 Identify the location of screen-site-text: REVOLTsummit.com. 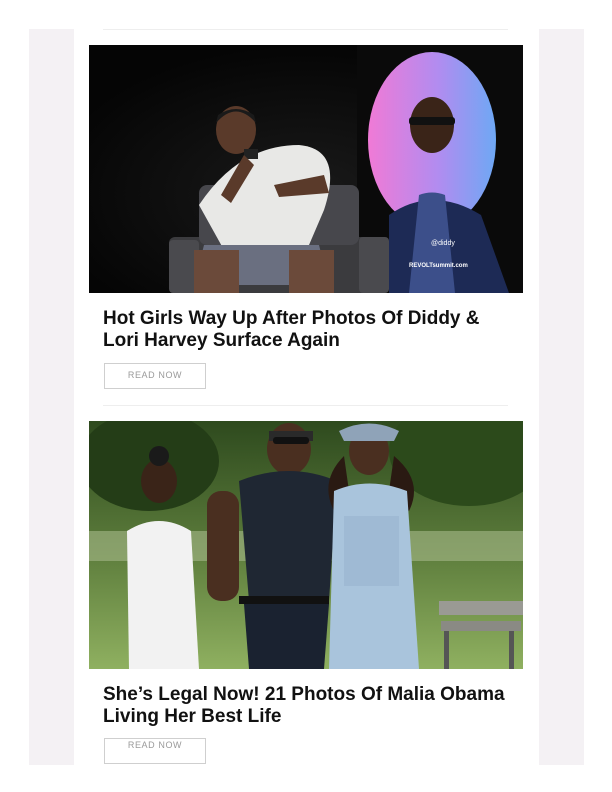
(438, 266).